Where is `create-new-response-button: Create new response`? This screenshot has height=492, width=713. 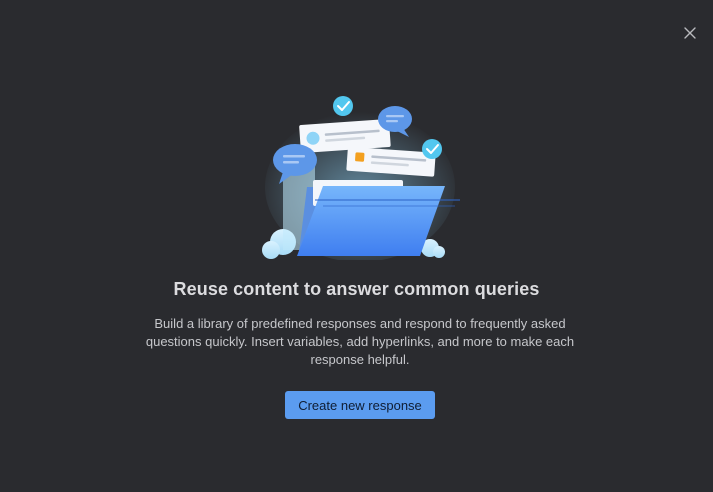 create-new-response-button: Create new response is located at coordinates (360, 405).